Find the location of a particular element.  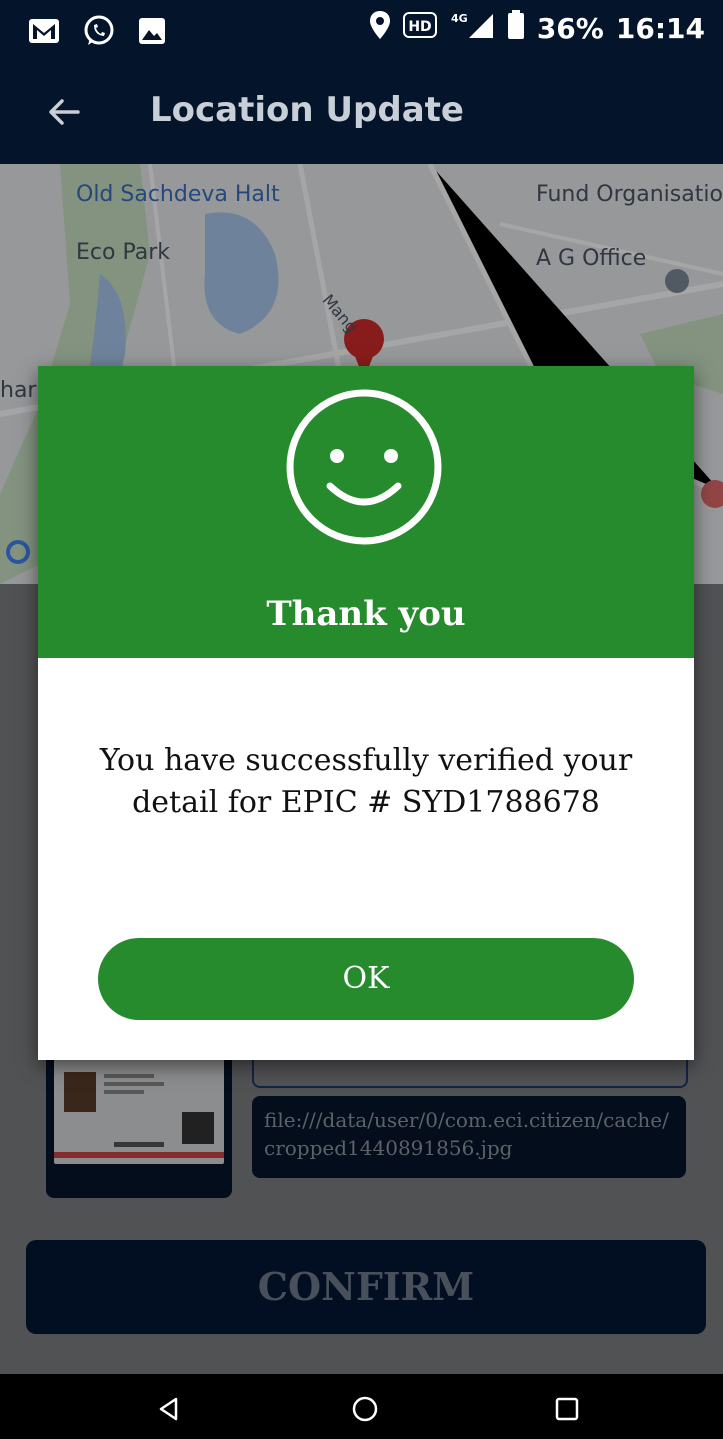

battery-icon is located at coordinates (516, 28).